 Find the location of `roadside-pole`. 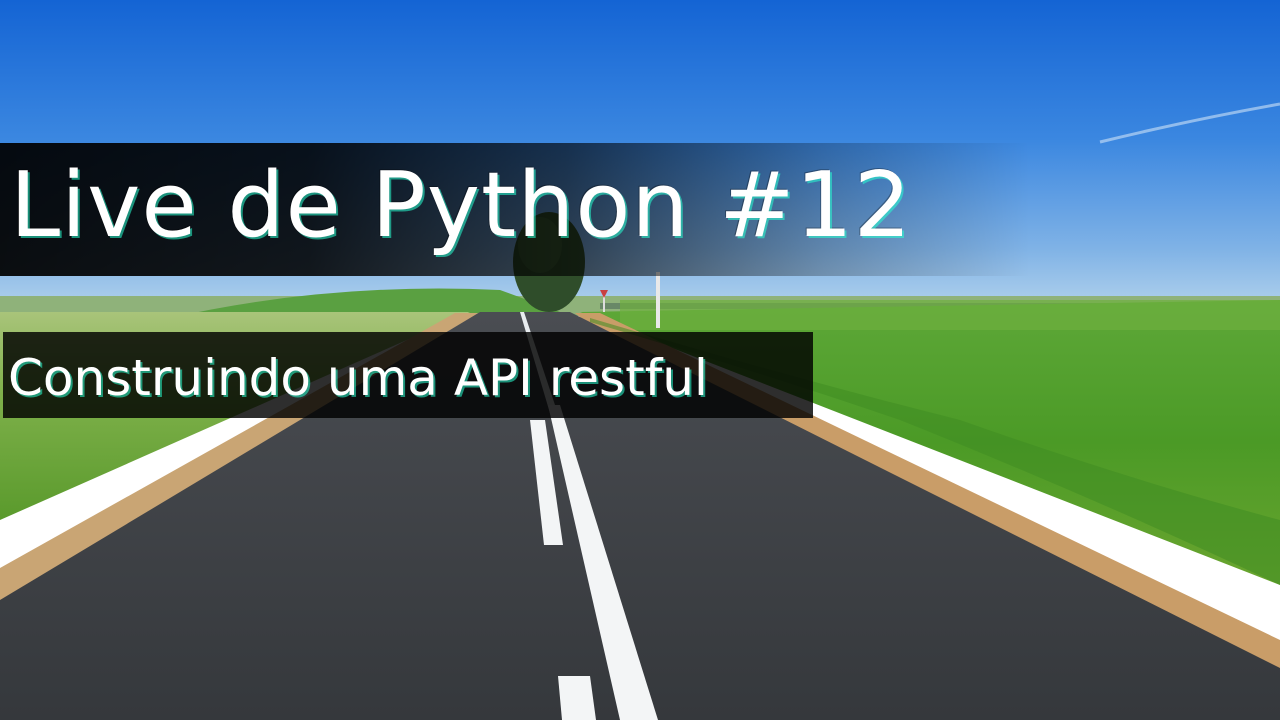

roadside-pole is located at coordinates (658, 300).